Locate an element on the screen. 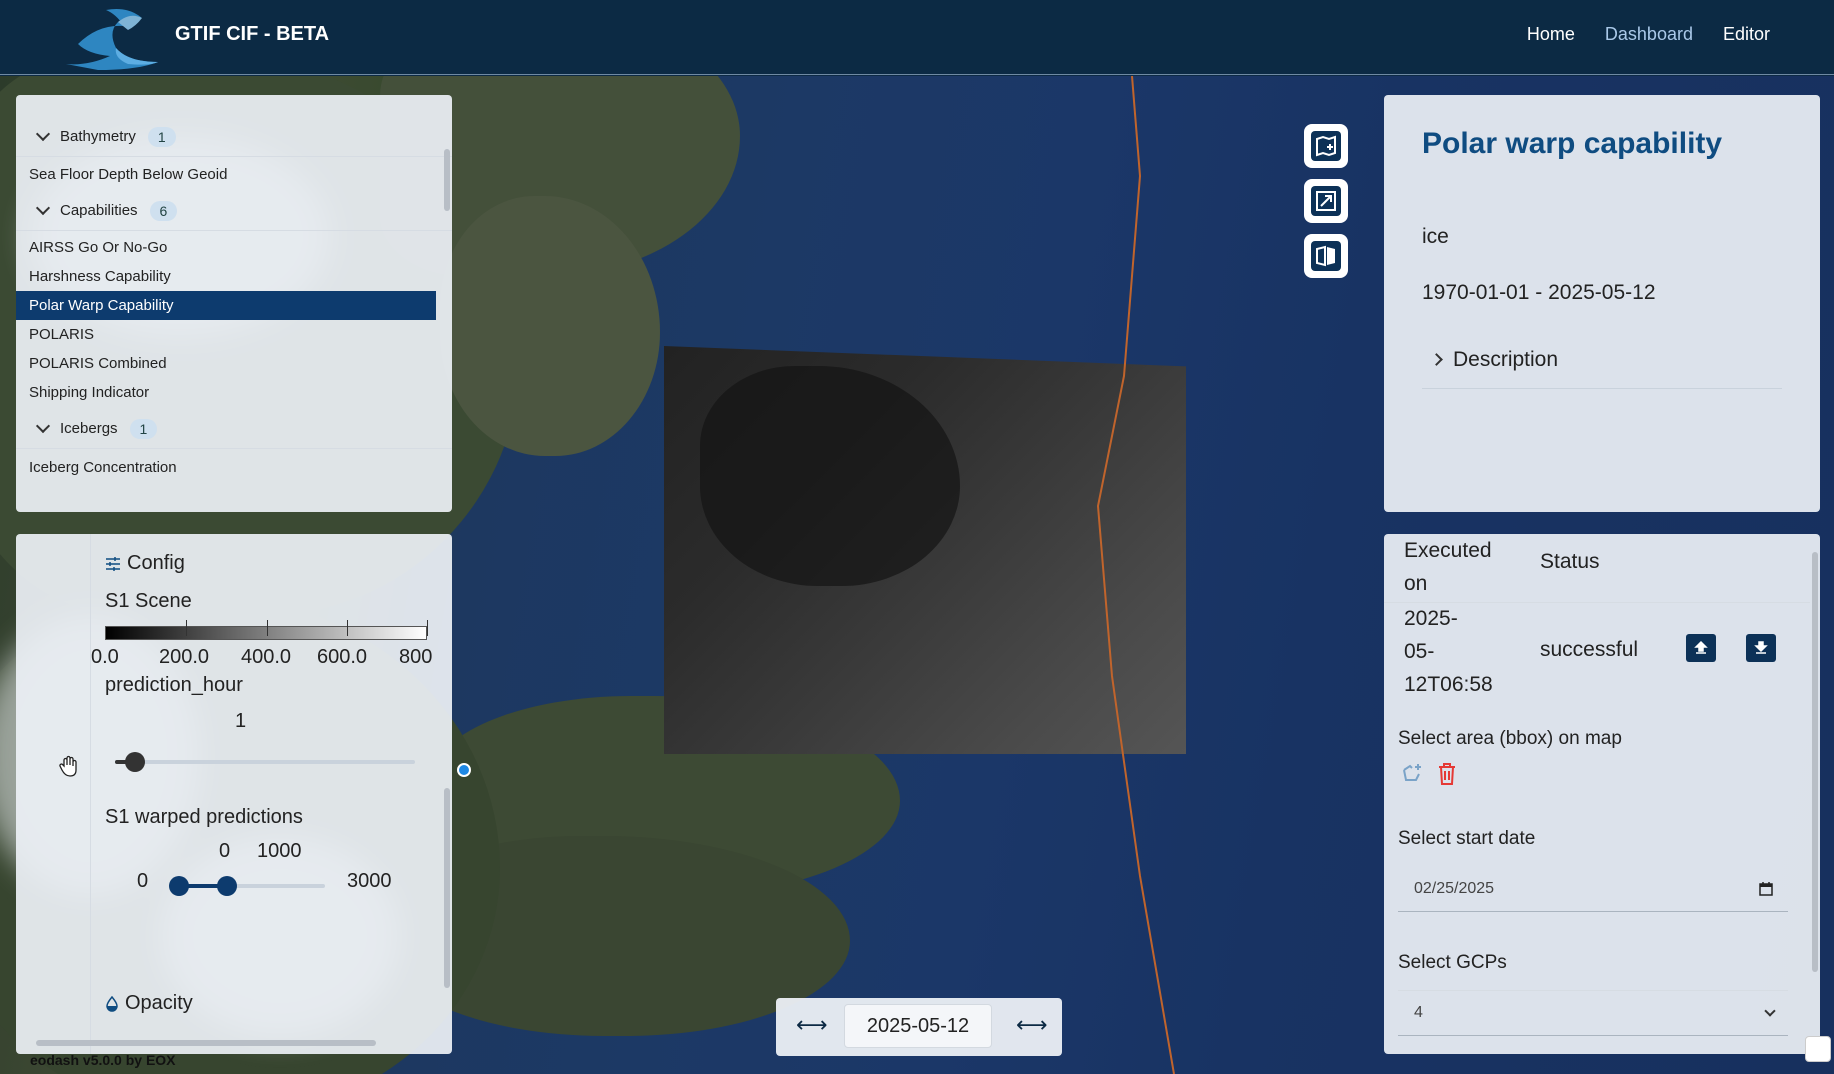  timeline-bar: ⟷ 2025-05-12 ⟷ is located at coordinates (919, 1027).